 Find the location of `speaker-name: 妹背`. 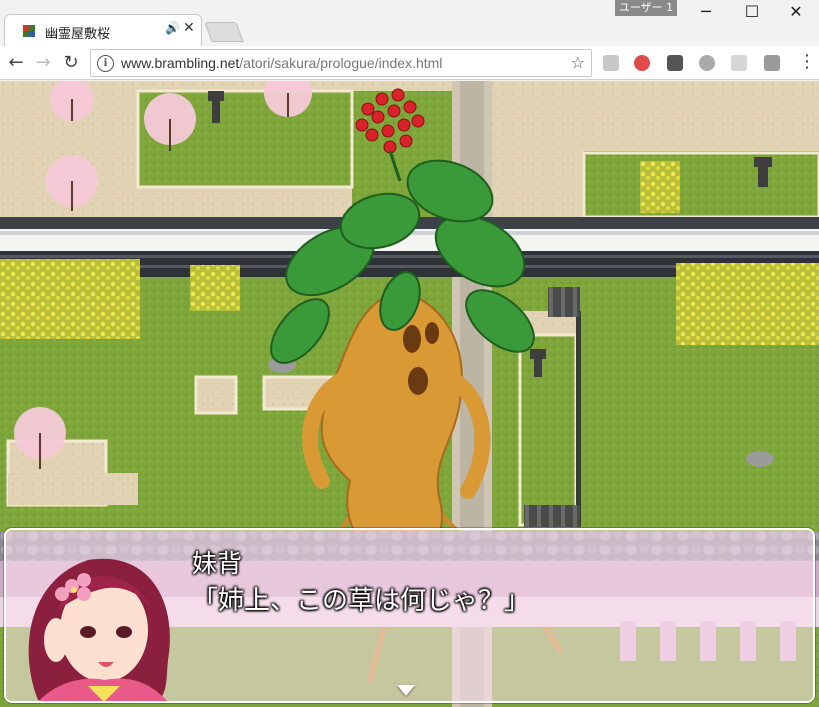

speaker-name: 妹背 is located at coordinates (217, 563).